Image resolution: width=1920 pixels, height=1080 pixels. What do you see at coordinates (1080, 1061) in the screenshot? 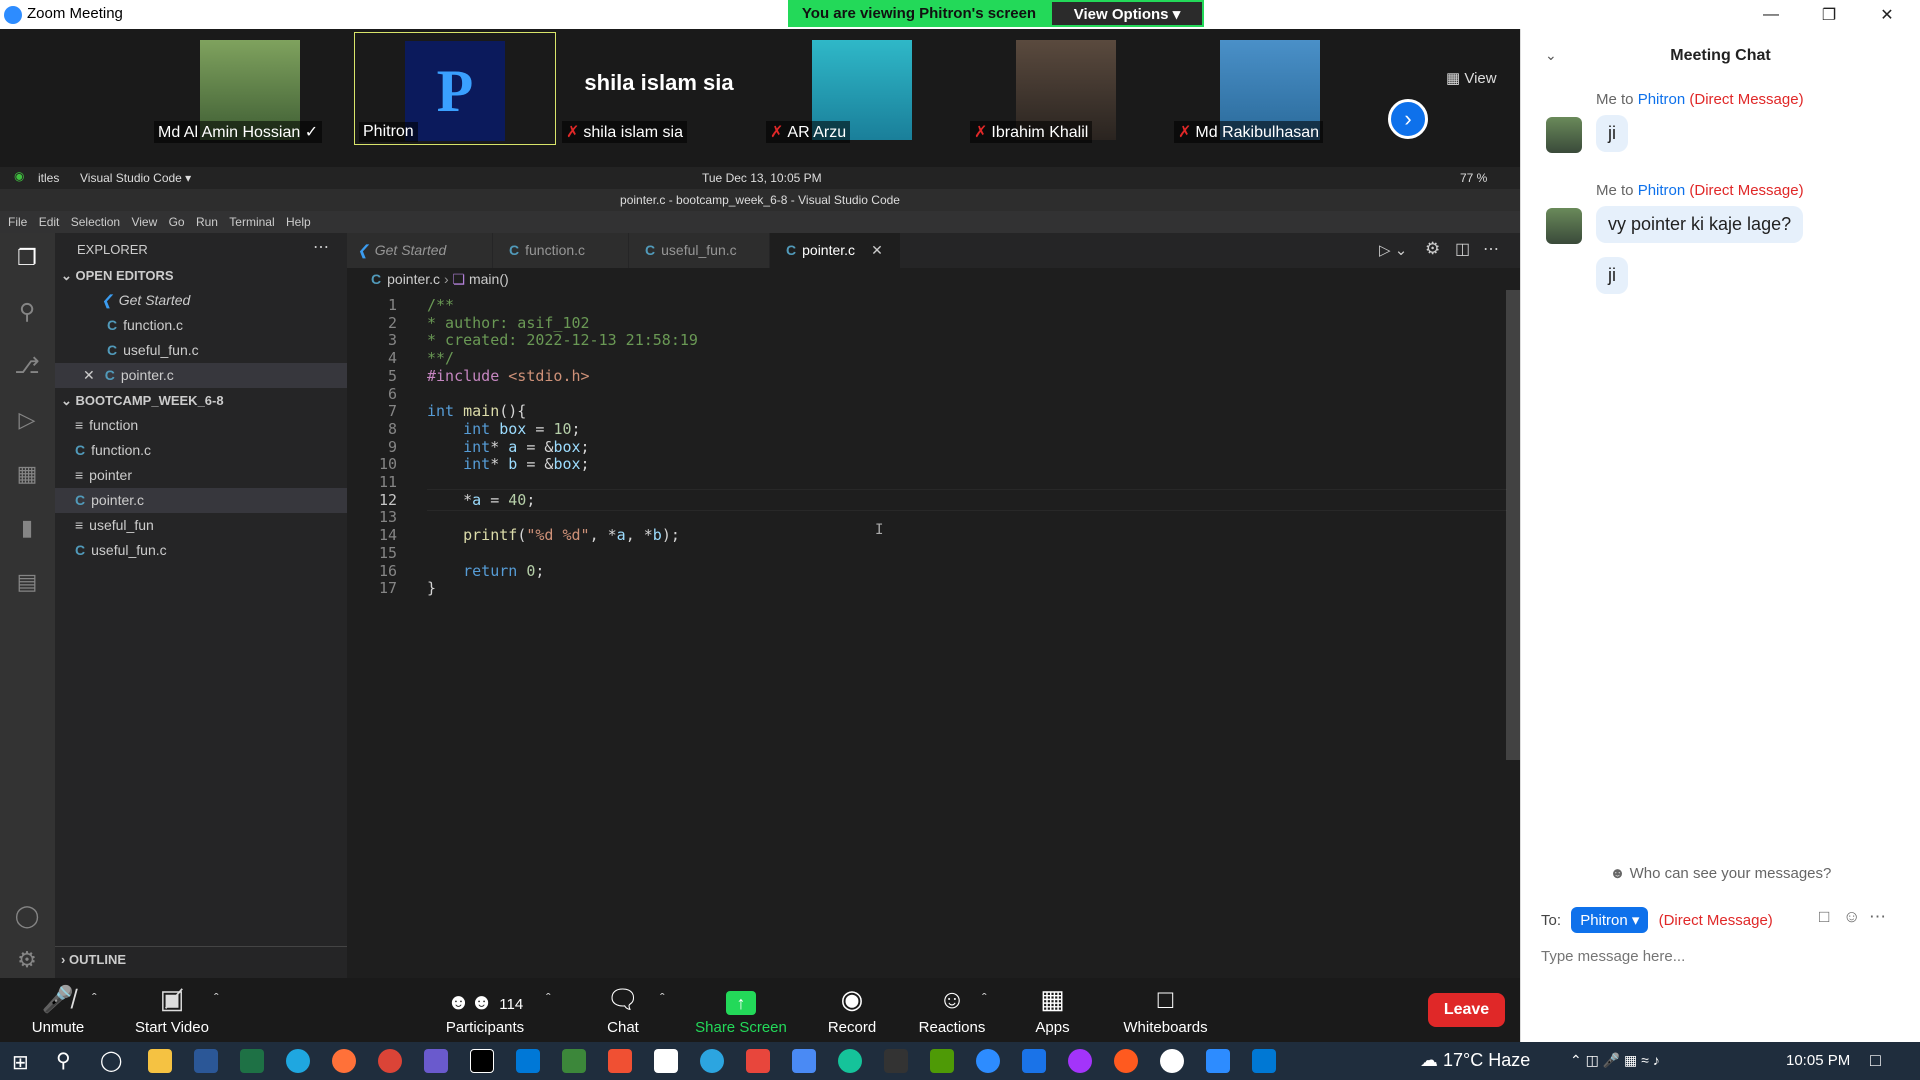
I see `messenger-icon` at bounding box center [1080, 1061].